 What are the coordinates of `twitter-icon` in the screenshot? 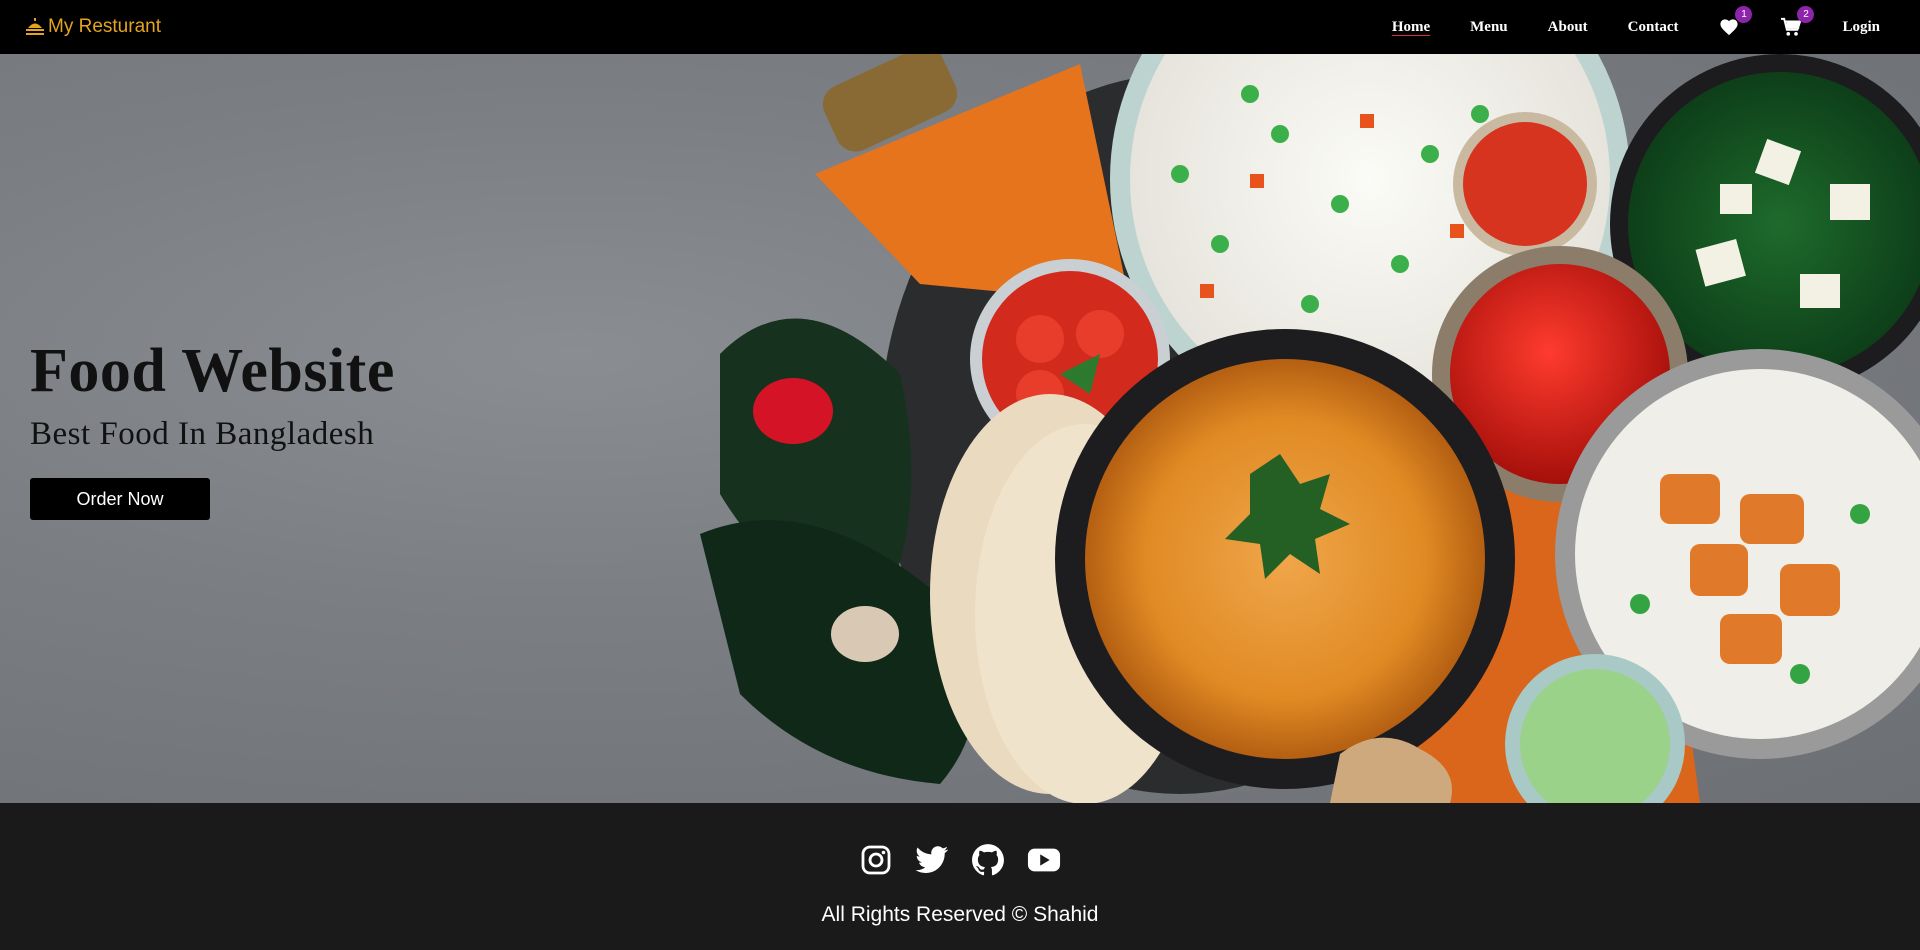 It's located at (932, 860).